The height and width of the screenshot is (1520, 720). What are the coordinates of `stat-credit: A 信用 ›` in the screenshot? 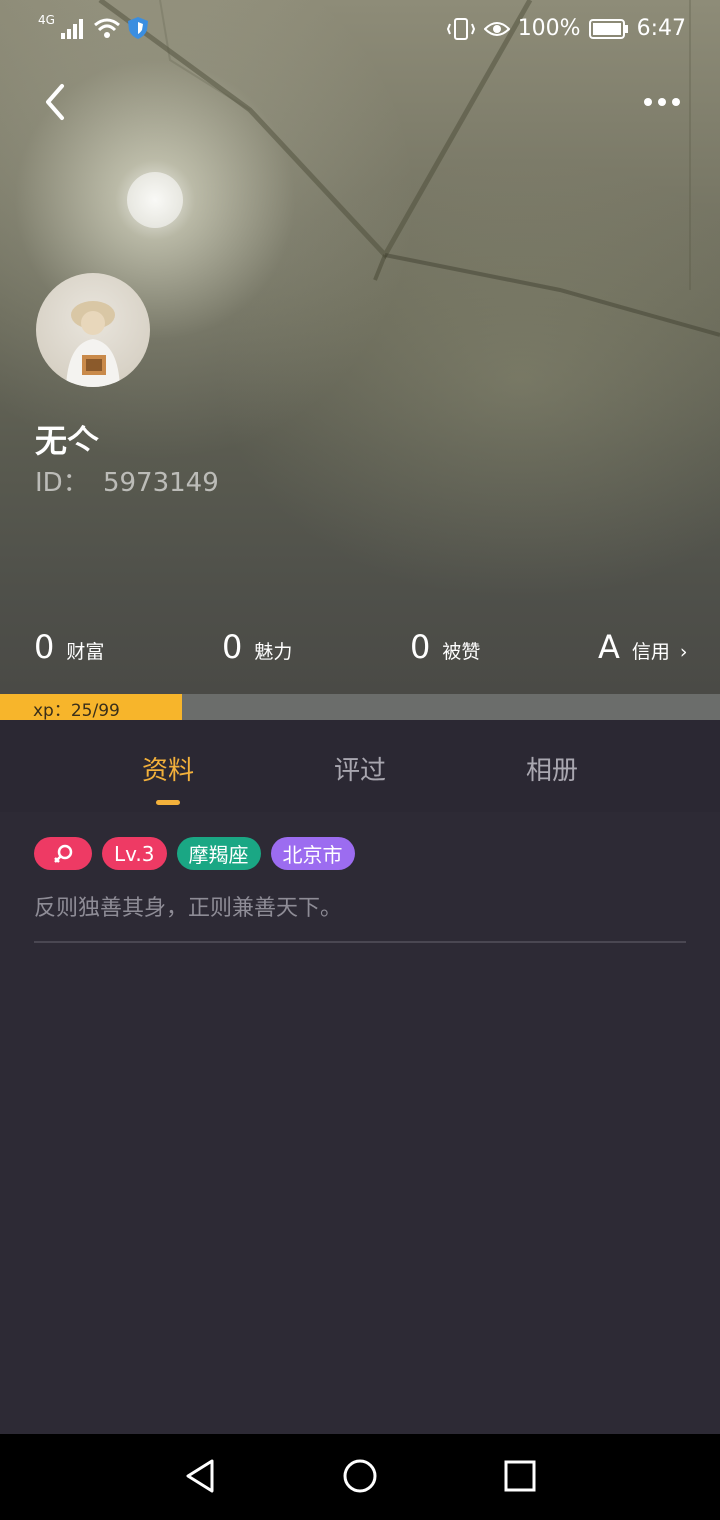 It's located at (643, 647).